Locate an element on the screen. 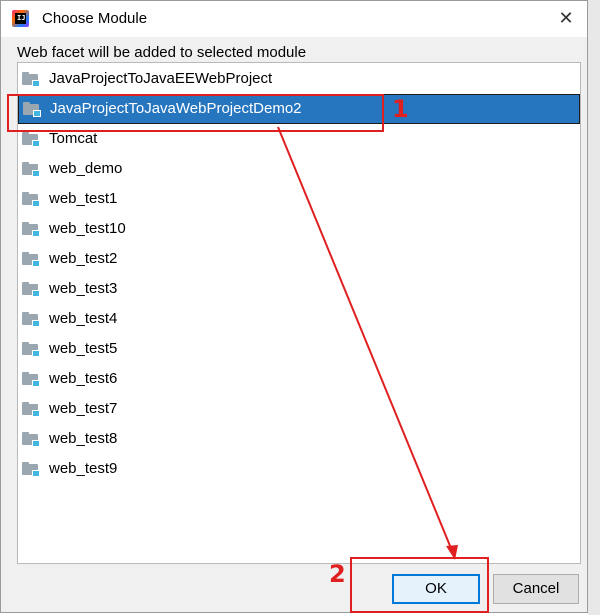  ok-button: OK is located at coordinates (436, 589).